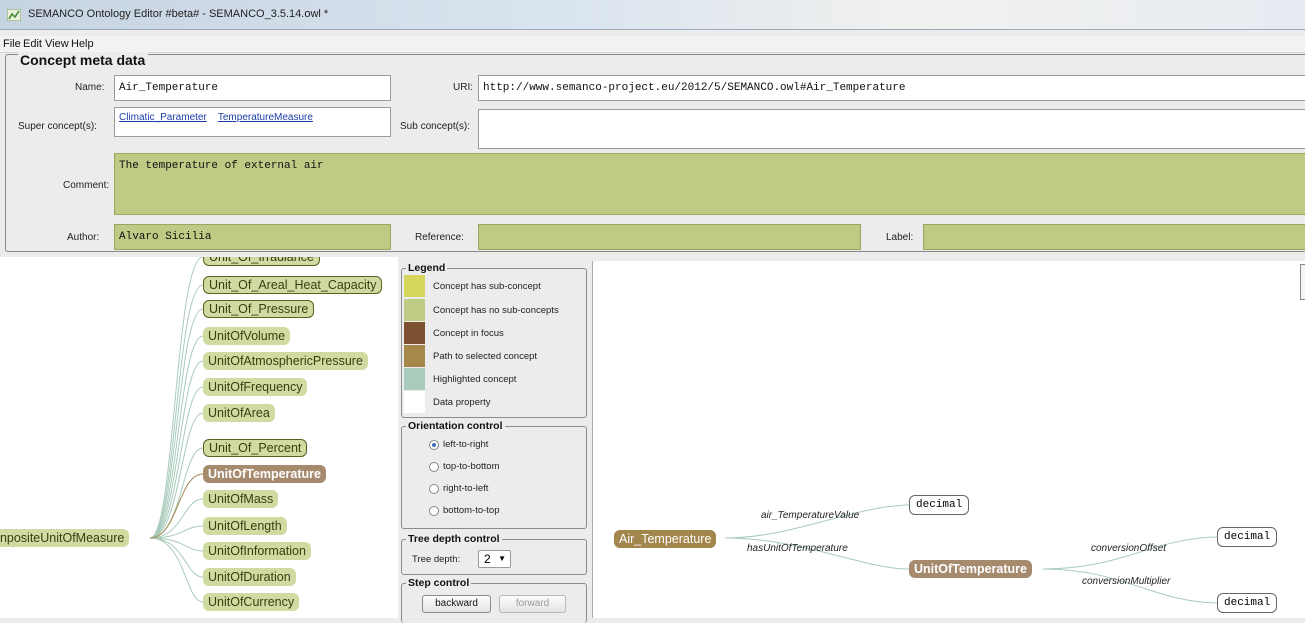 The height and width of the screenshot is (623, 1305). I want to click on graph-edge-label: conversionMultiplier, so click(1126, 581).